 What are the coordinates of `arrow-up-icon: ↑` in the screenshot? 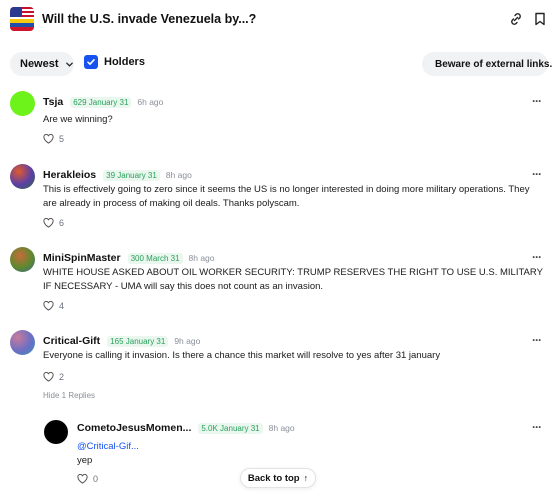 It's located at (306, 478).